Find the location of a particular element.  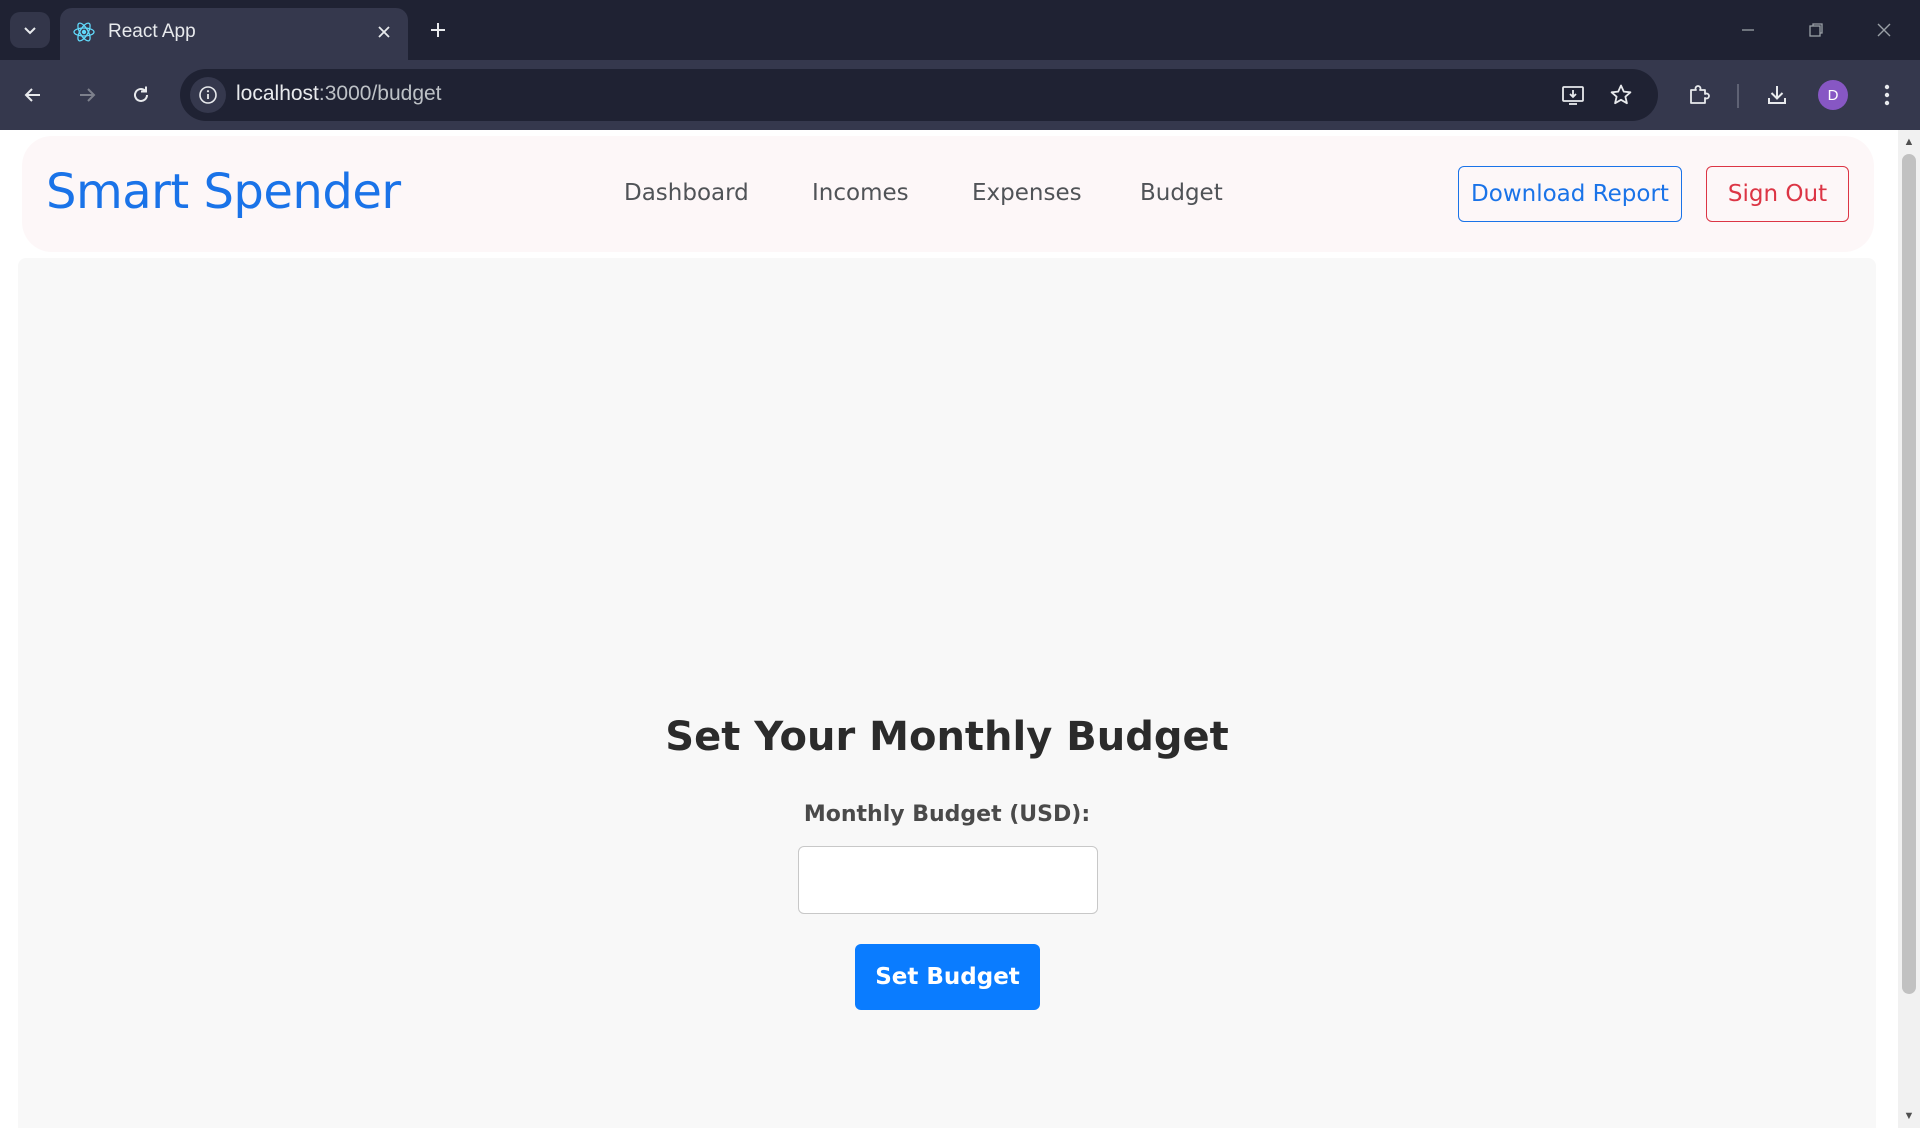

install-app-icon is located at coordinates (1573, 95).